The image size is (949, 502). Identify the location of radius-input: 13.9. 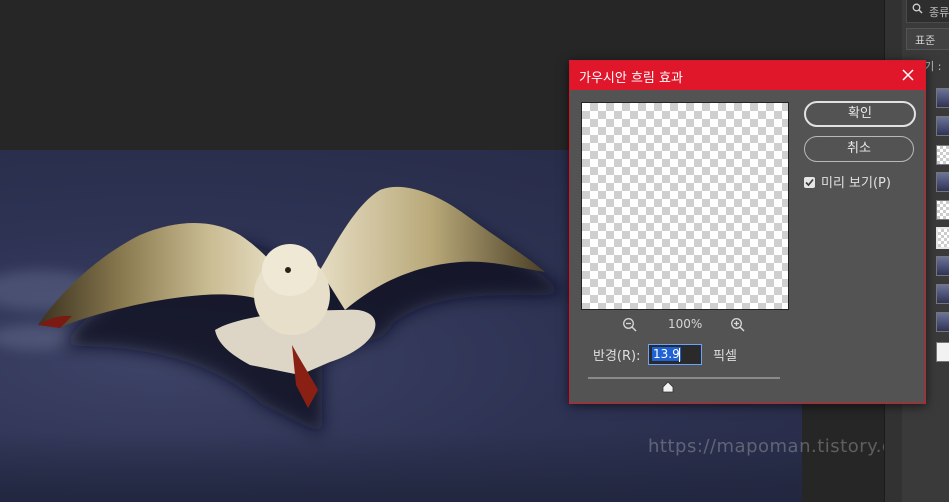
(675, 354).